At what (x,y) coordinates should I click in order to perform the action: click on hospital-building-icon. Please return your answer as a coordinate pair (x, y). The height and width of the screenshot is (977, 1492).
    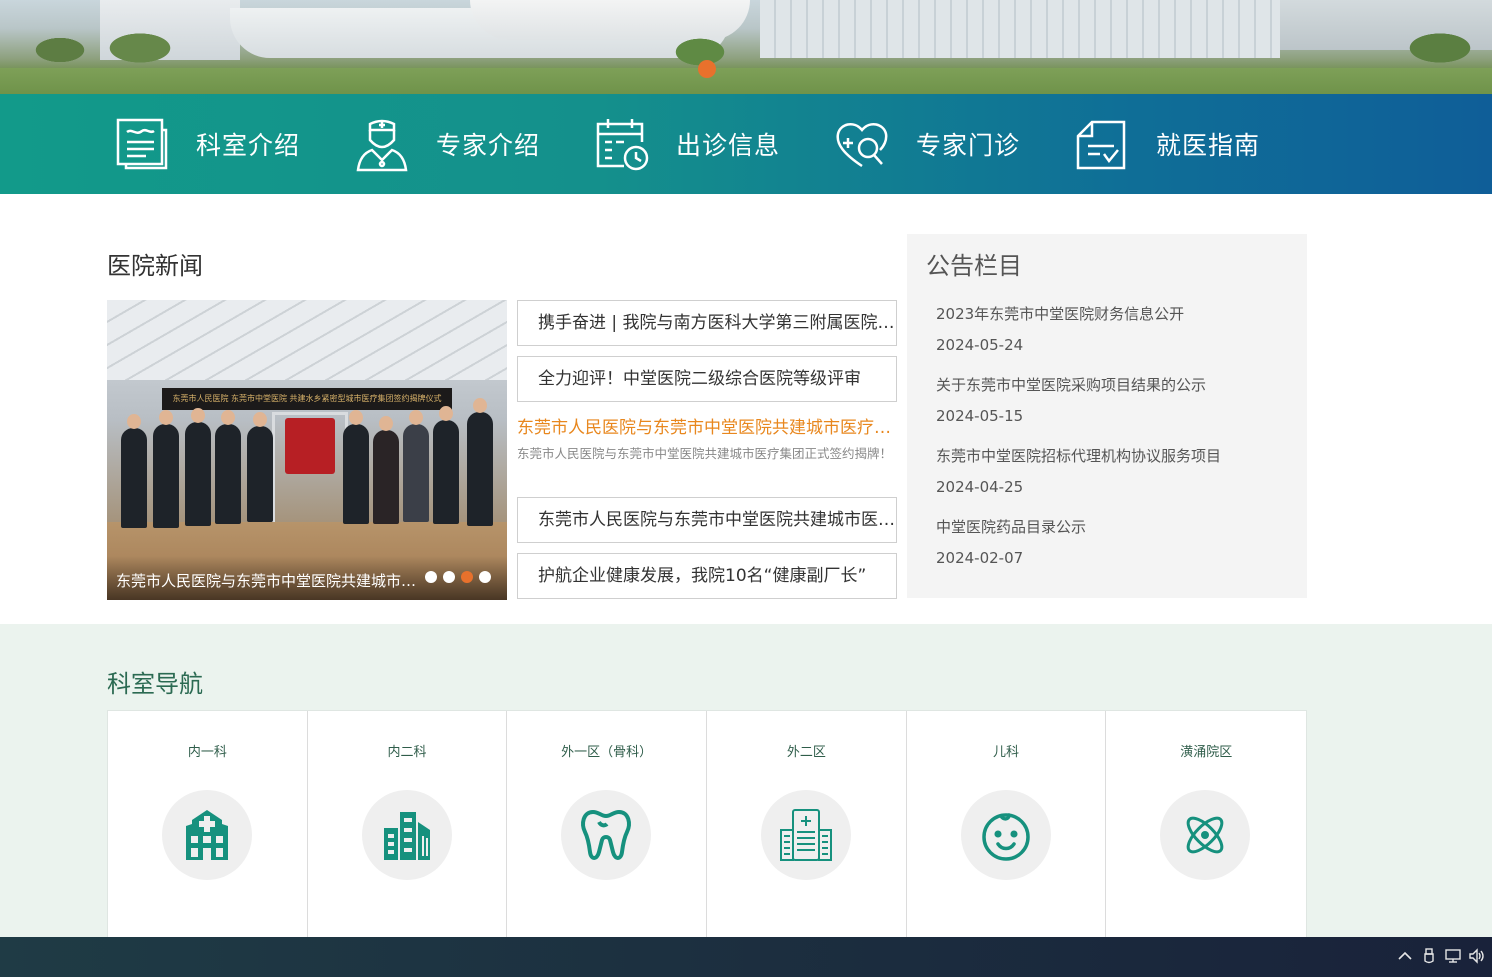
    Looking at the image, I should click on (207, 835).